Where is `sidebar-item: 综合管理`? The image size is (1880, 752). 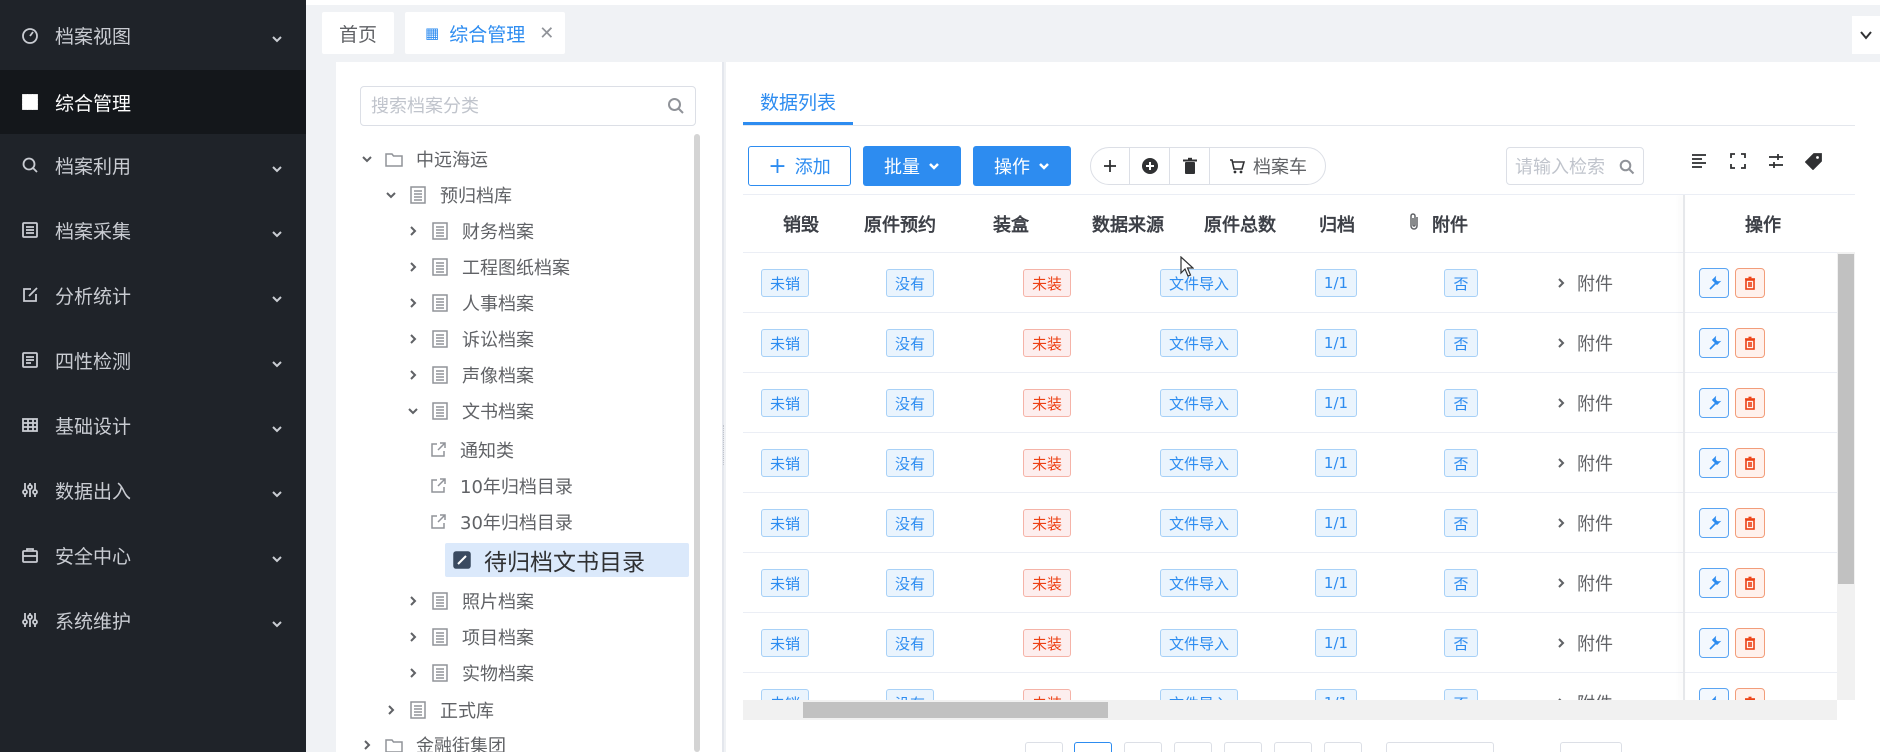 sidebar-item: 综合管理 is located at coordinates (153, 102).